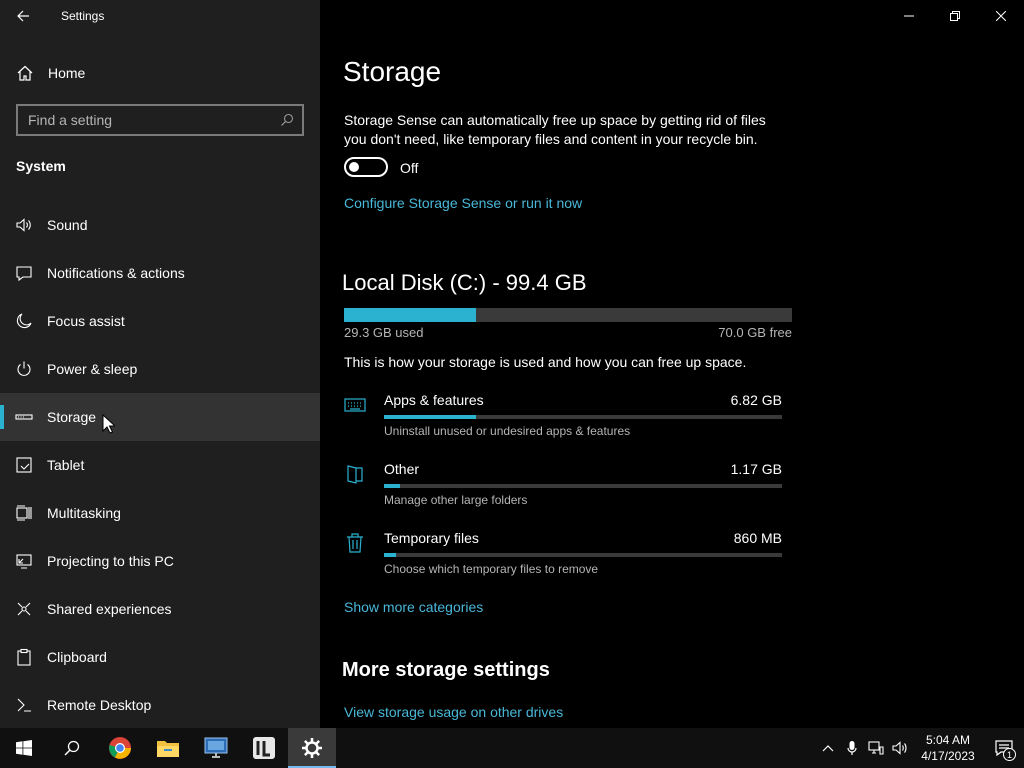  Describe the element at coordinates (72, 417) in the screenshot. I see `sidebar-item-label: Storage` at that location.